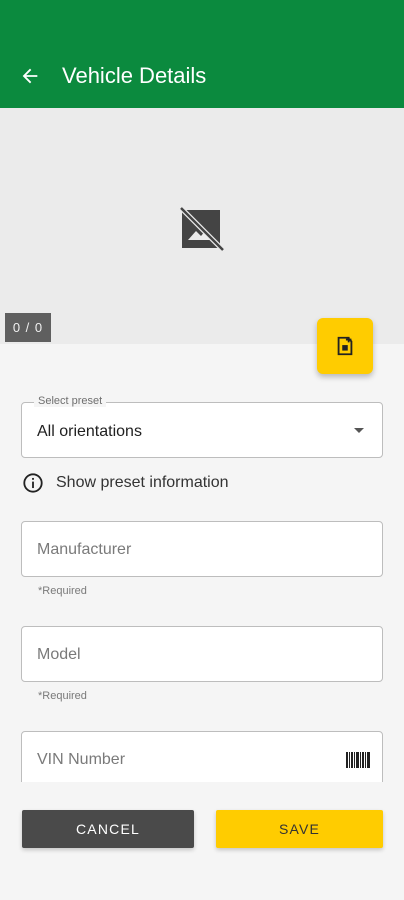 The image size is (404, 900). I want to click on preset-select: Select preset All orientations, so click(202, 426).